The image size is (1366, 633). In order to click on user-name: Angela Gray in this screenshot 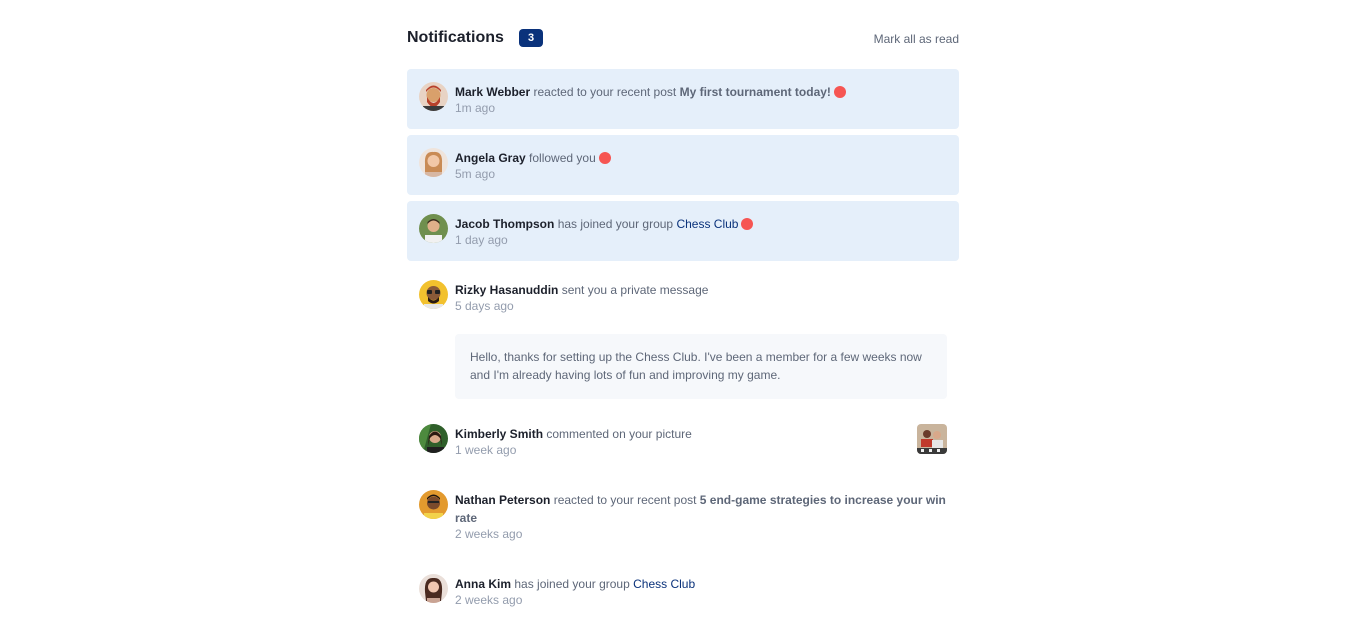, I will do `click(490, 158)`.